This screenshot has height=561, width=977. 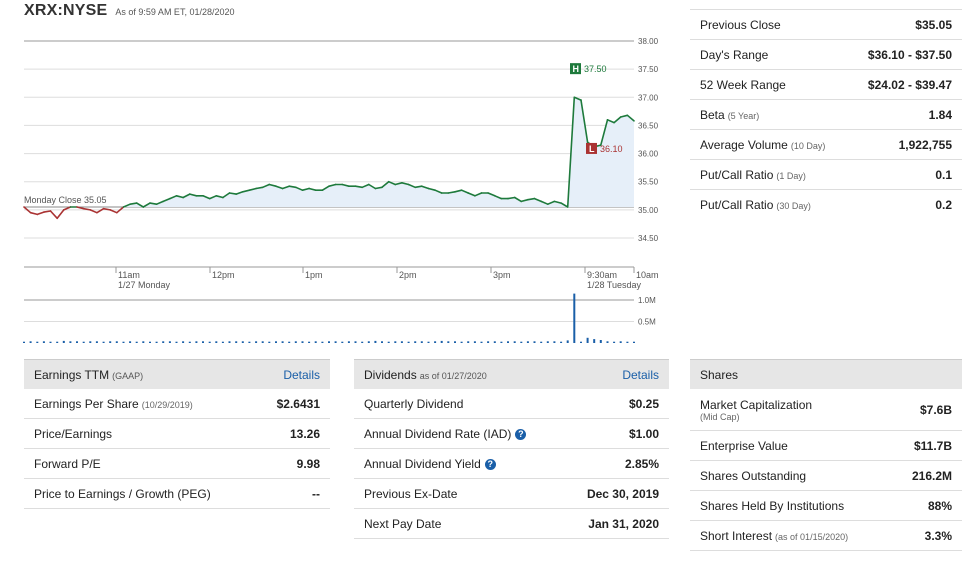 I want to click on x-tick-label: 3pm, so click(x=502, y=275).